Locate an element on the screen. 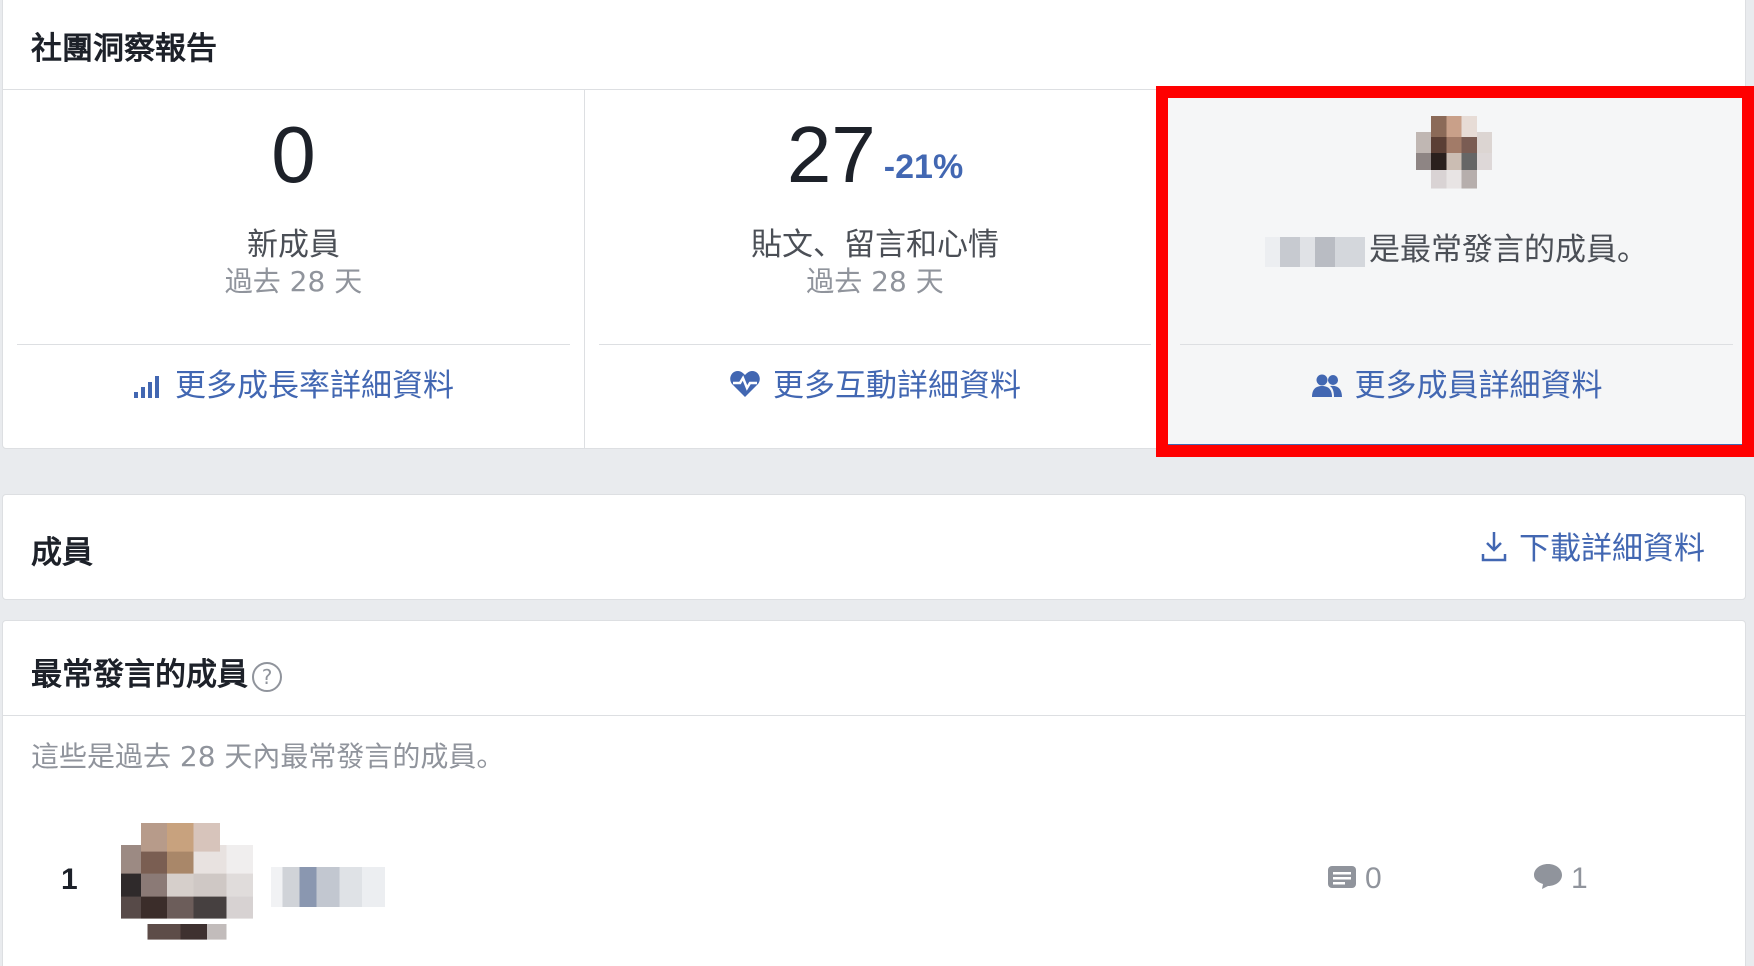  comments-value: 1 is located at coordinates (1579, 878).